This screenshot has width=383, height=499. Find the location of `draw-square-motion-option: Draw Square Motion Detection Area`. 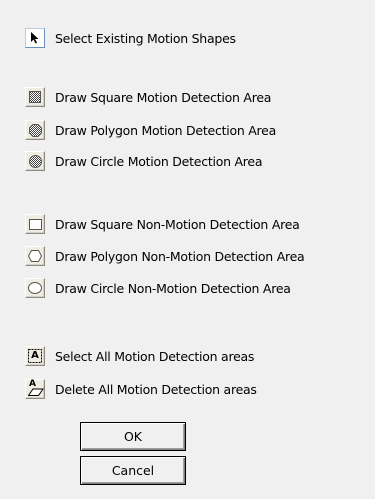

draw-square-motion-option: Draw Square Motion Detection Area is located at coordinates (148, 97).